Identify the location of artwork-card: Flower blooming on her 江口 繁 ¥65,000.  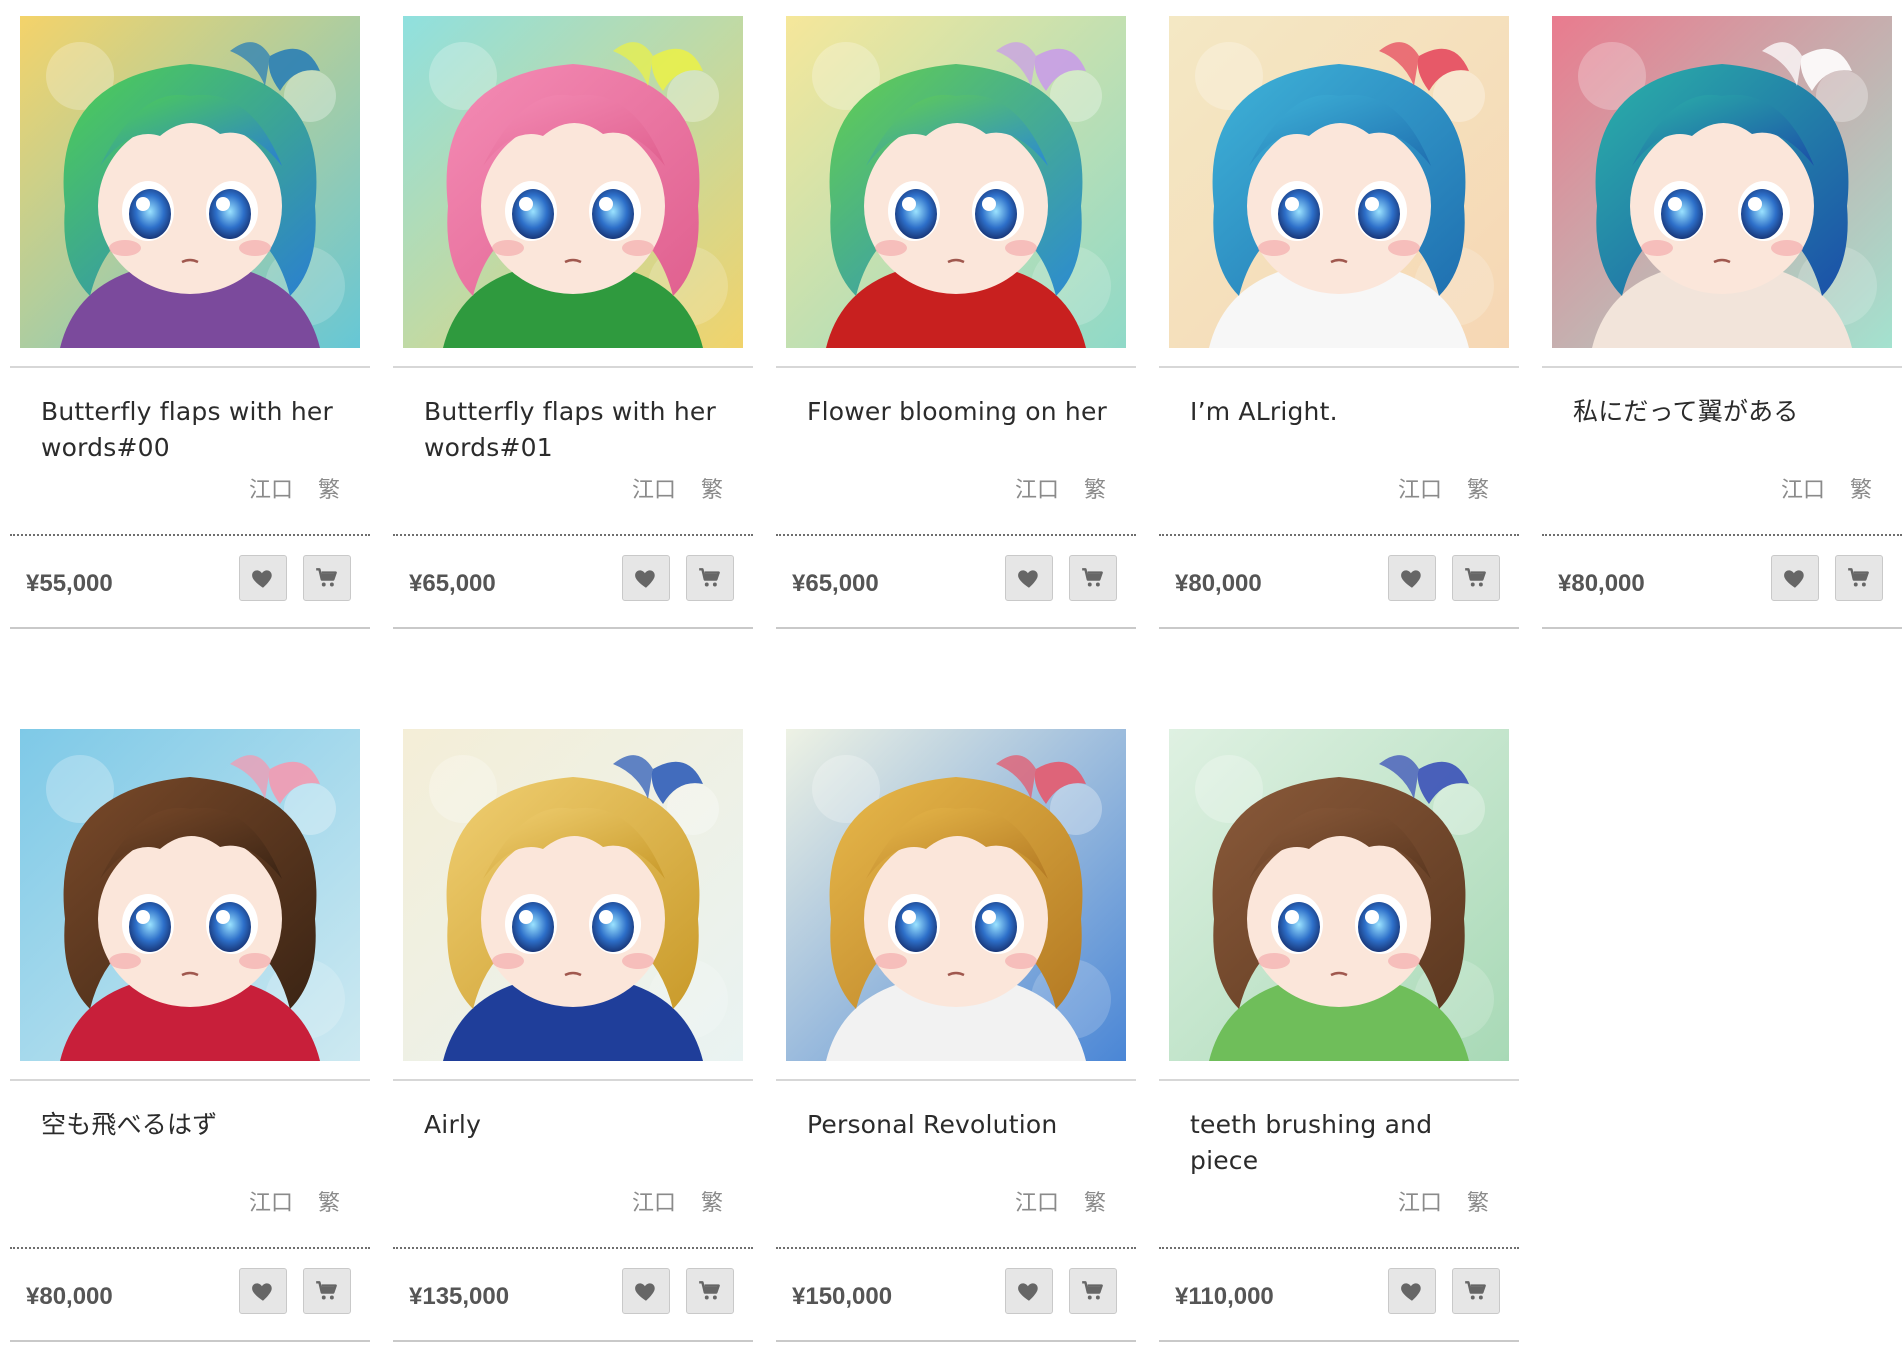
(956, 314).